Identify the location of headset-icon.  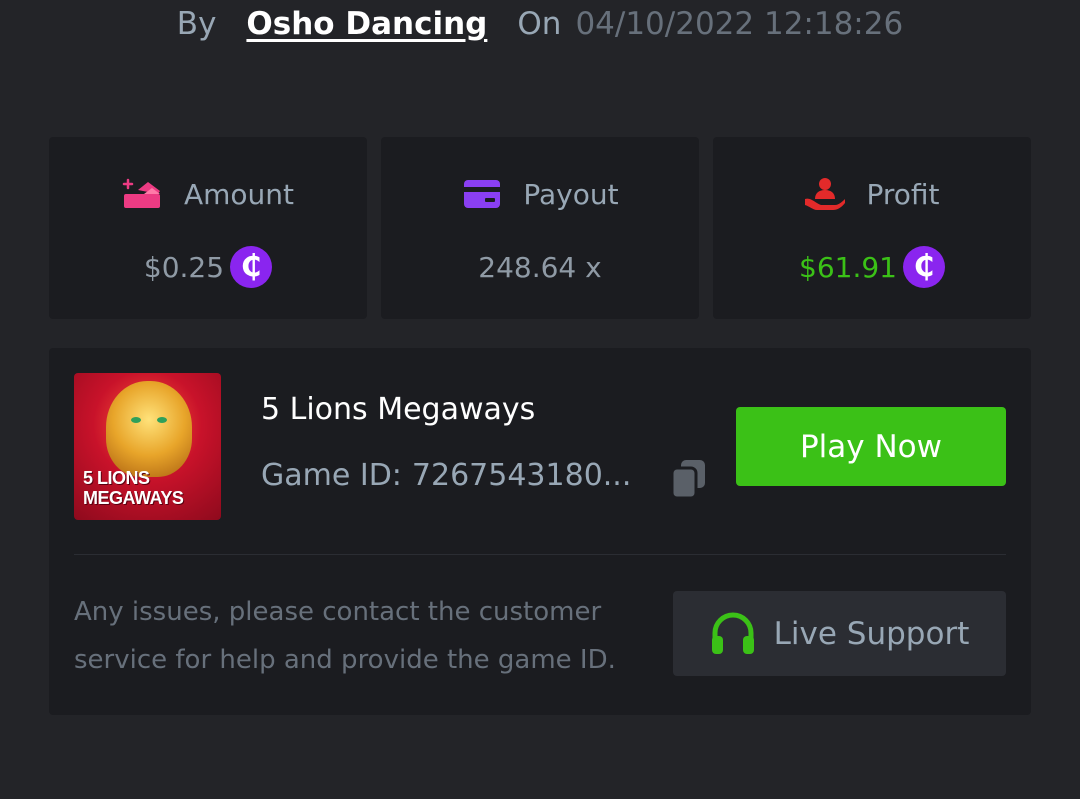
(733, 634).